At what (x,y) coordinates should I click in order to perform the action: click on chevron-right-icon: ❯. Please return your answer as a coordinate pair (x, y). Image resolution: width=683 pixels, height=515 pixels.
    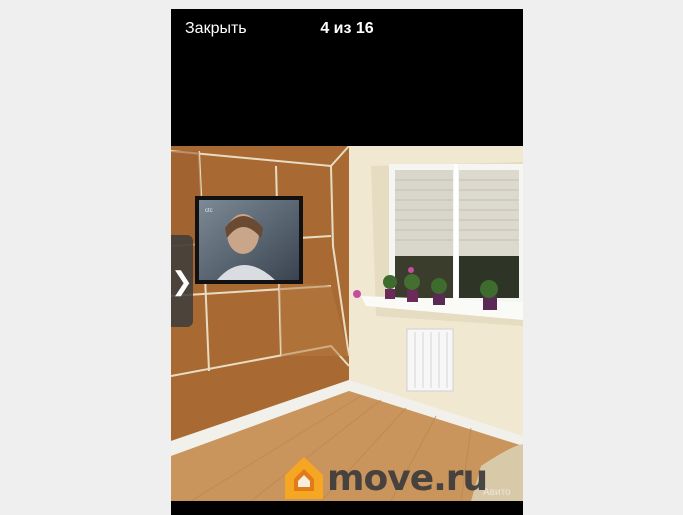
    Looking at the image, I should click on (182, 281).